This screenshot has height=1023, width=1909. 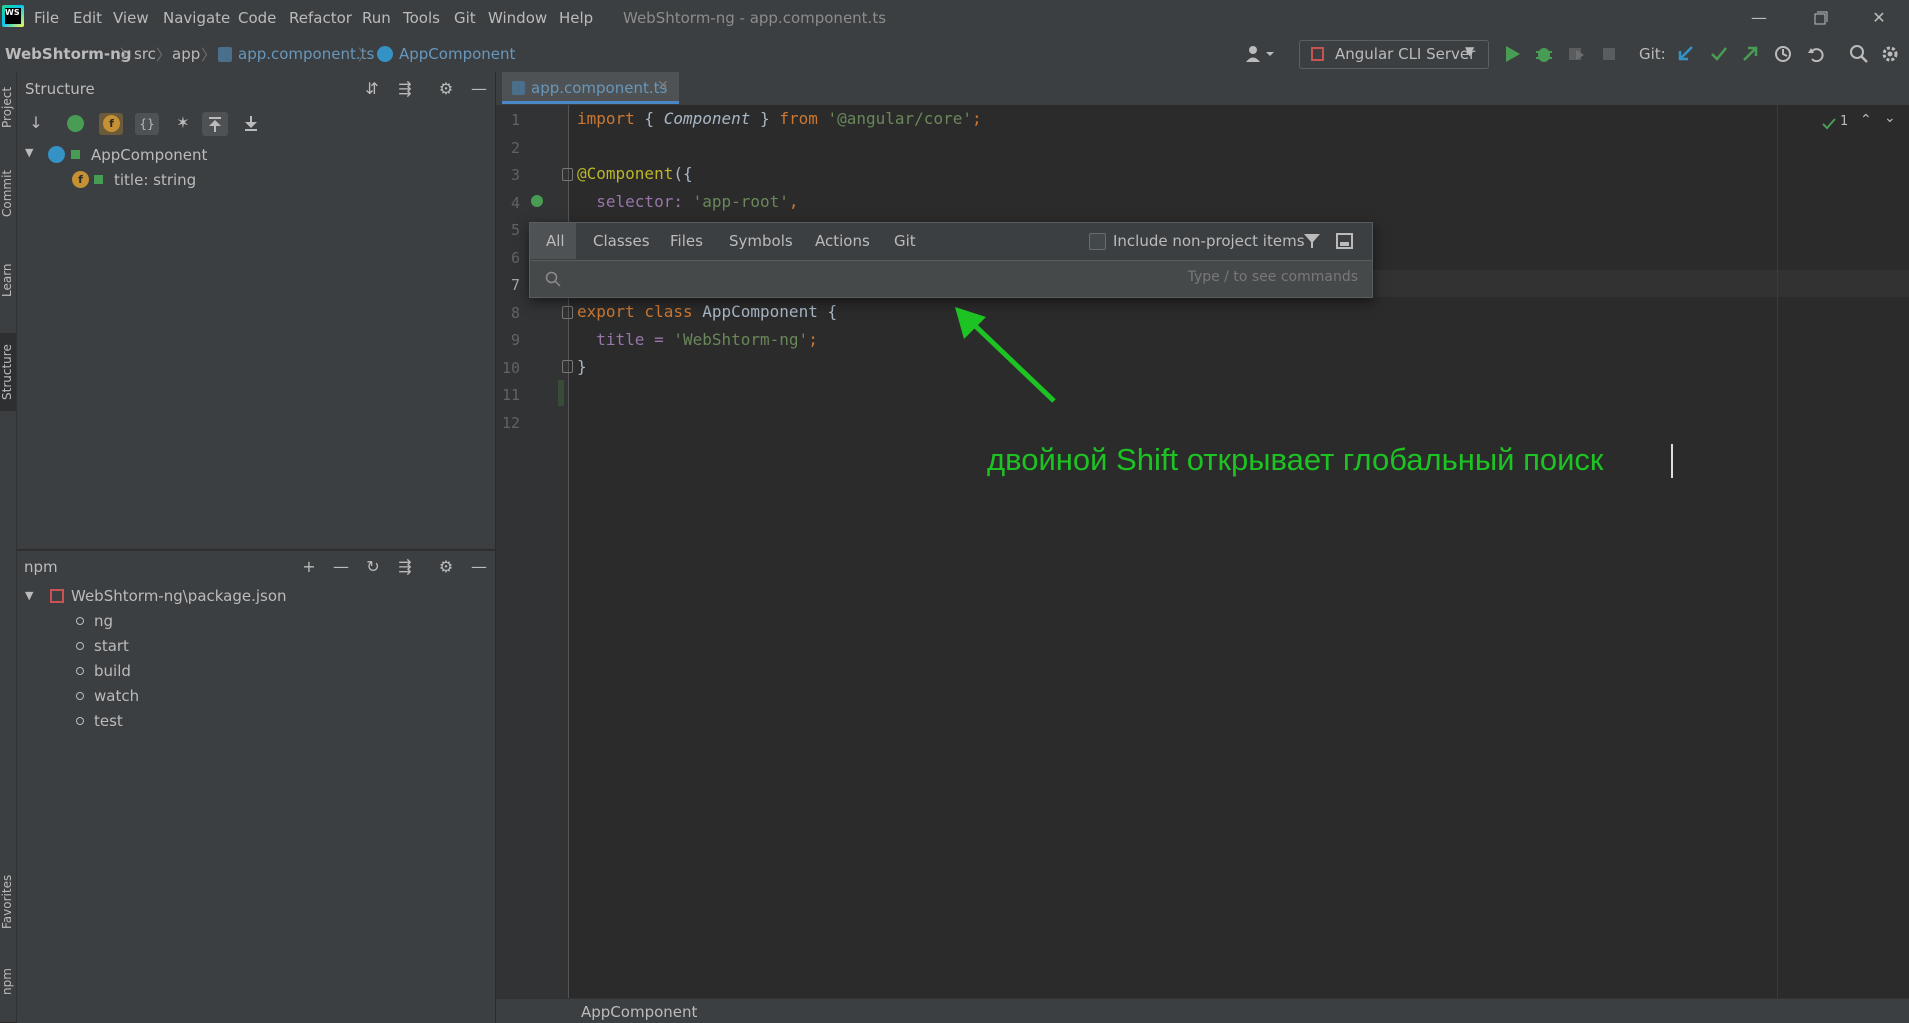 What do you see at coordinates (8, 982) in the screenshot?
I see `tool-tab-npm: npm` at bounding box center [8, 982].